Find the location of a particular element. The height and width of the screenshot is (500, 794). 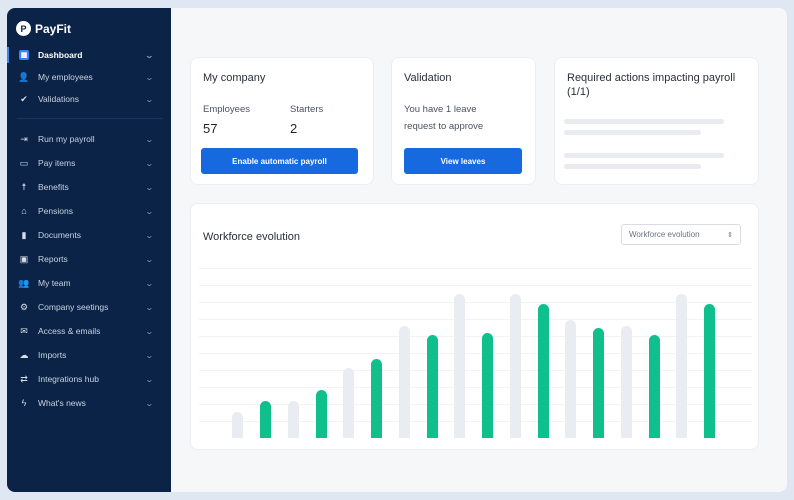

sidebar-item-label: Access & emails is located at coordinates (69, 331).